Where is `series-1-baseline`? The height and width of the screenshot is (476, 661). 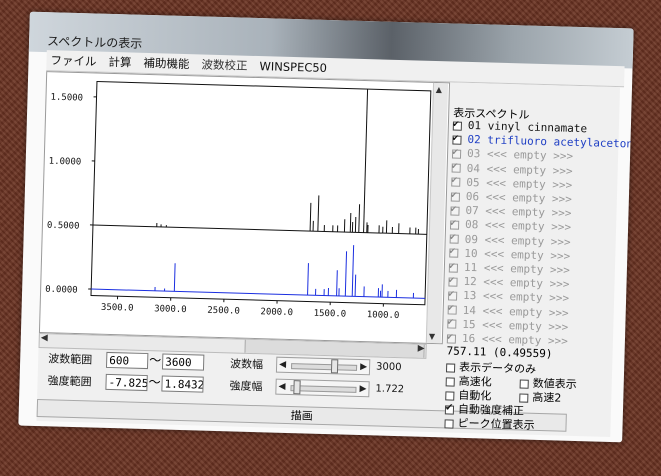
series-1-baseline is located at coordinates (259, 229).